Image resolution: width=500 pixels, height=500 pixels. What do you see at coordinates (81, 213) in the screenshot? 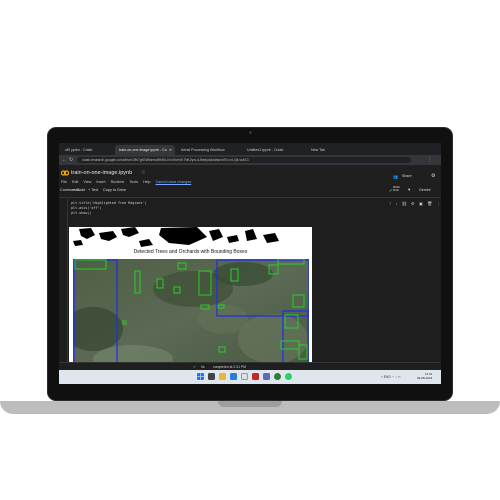
I see `code-line: plt.show()` at bounding box center [81, 213].